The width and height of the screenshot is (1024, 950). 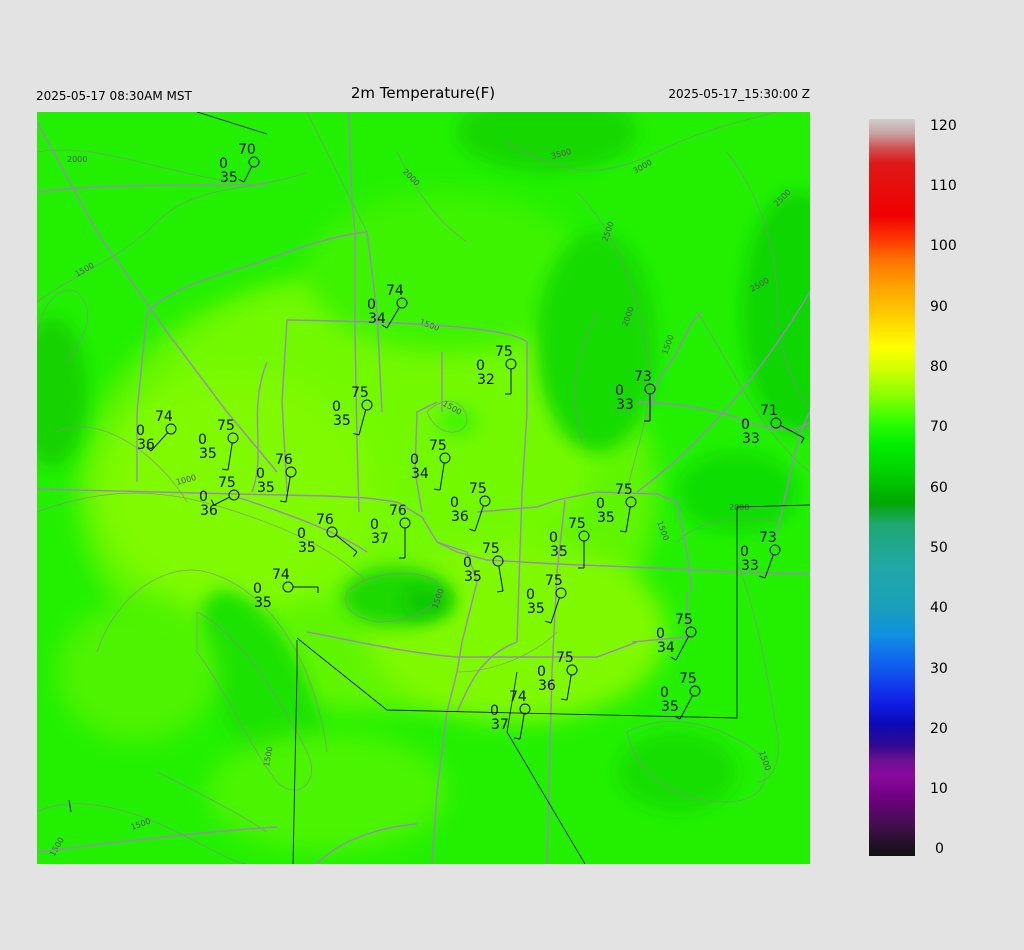 What do you see at coordinates (486, 380) in the screenshot?
I see `station-dewpoint: 32` at bounding box center [486, 380].